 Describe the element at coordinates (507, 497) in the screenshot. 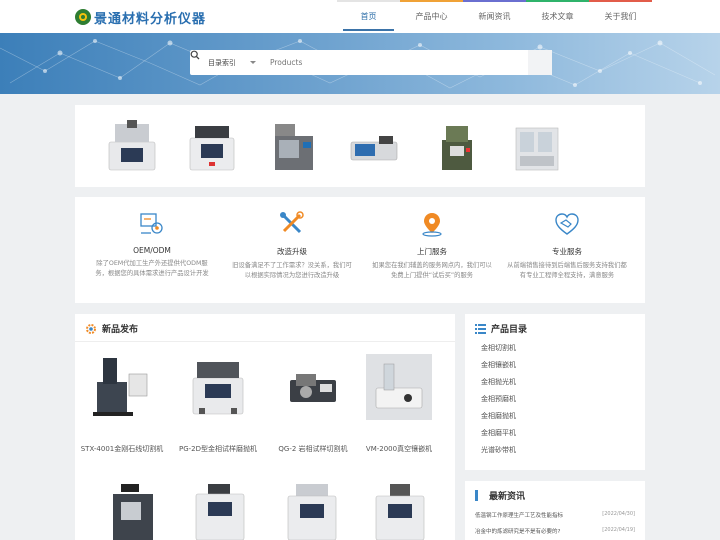

I see `section-title: 最新资讯` at that location.